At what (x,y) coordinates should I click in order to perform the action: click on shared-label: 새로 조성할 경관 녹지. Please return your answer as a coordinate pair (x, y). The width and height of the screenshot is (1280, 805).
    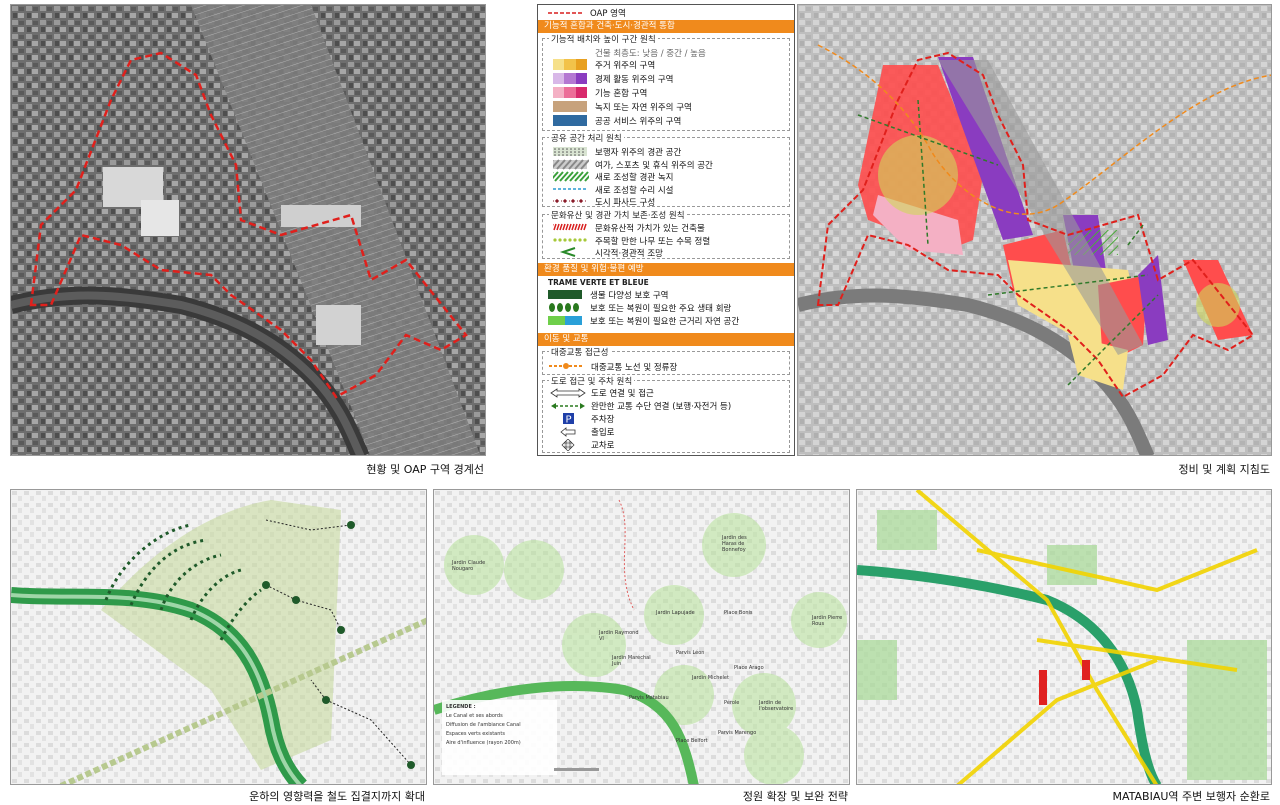
    Looking at the image, I should click on (634, 178).